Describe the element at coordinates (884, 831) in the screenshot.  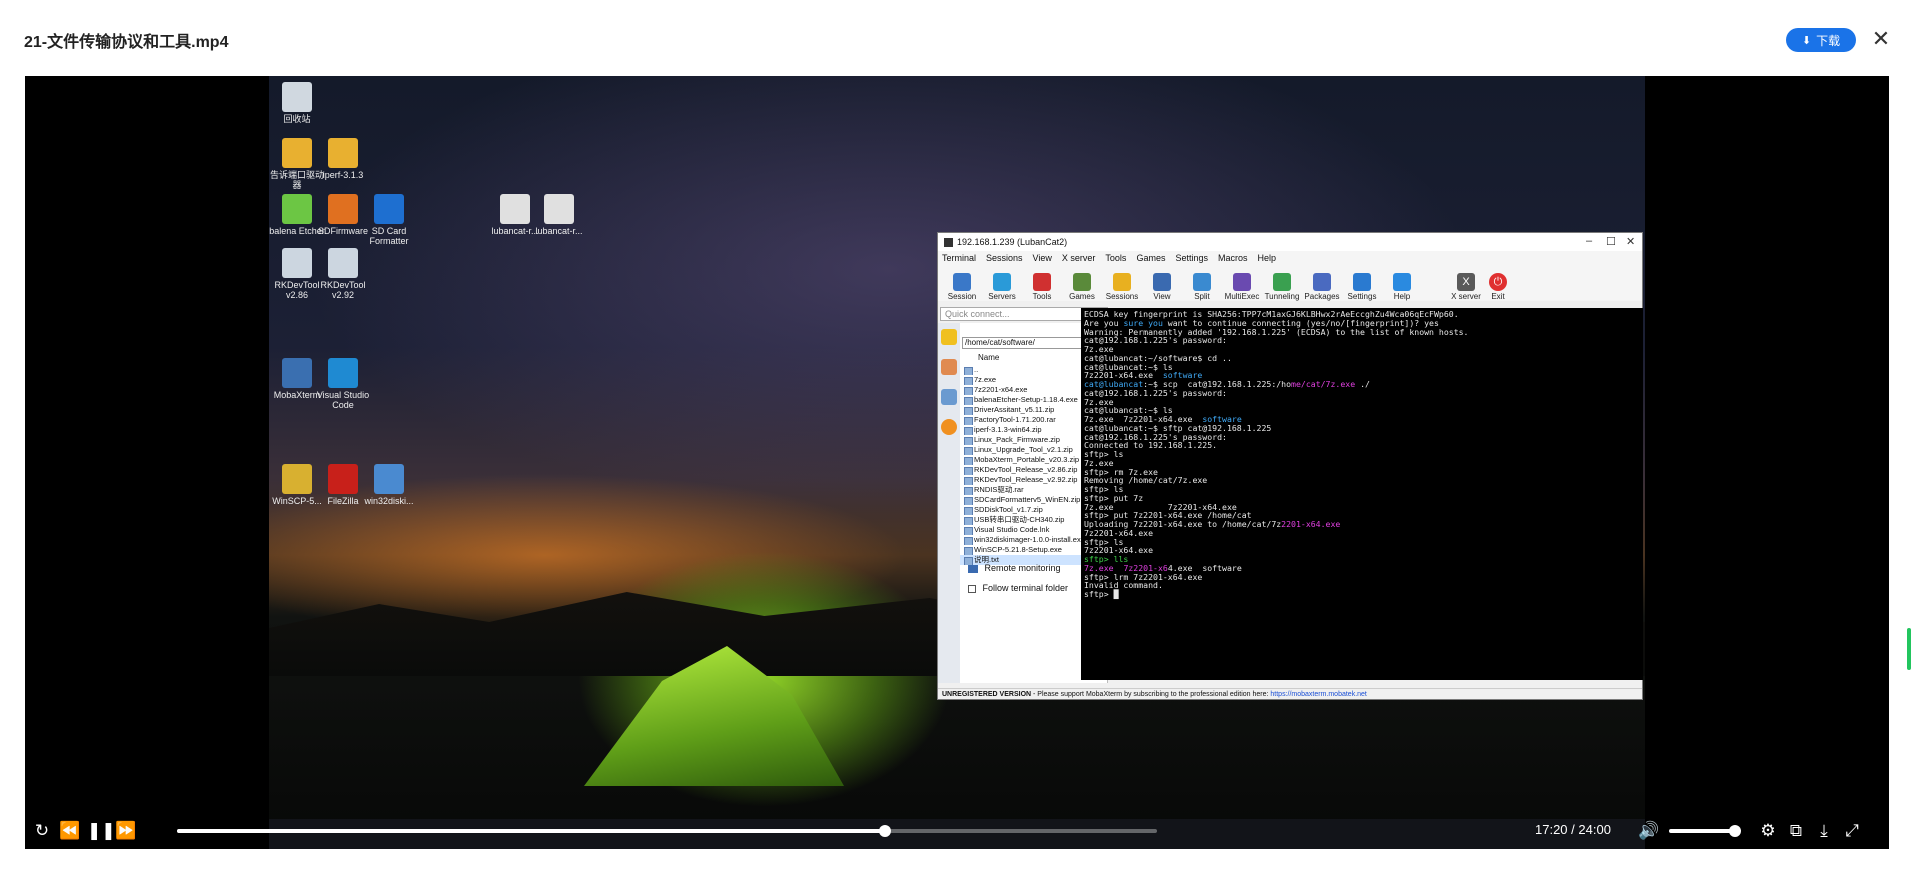
I see `progress-knob` at that location.